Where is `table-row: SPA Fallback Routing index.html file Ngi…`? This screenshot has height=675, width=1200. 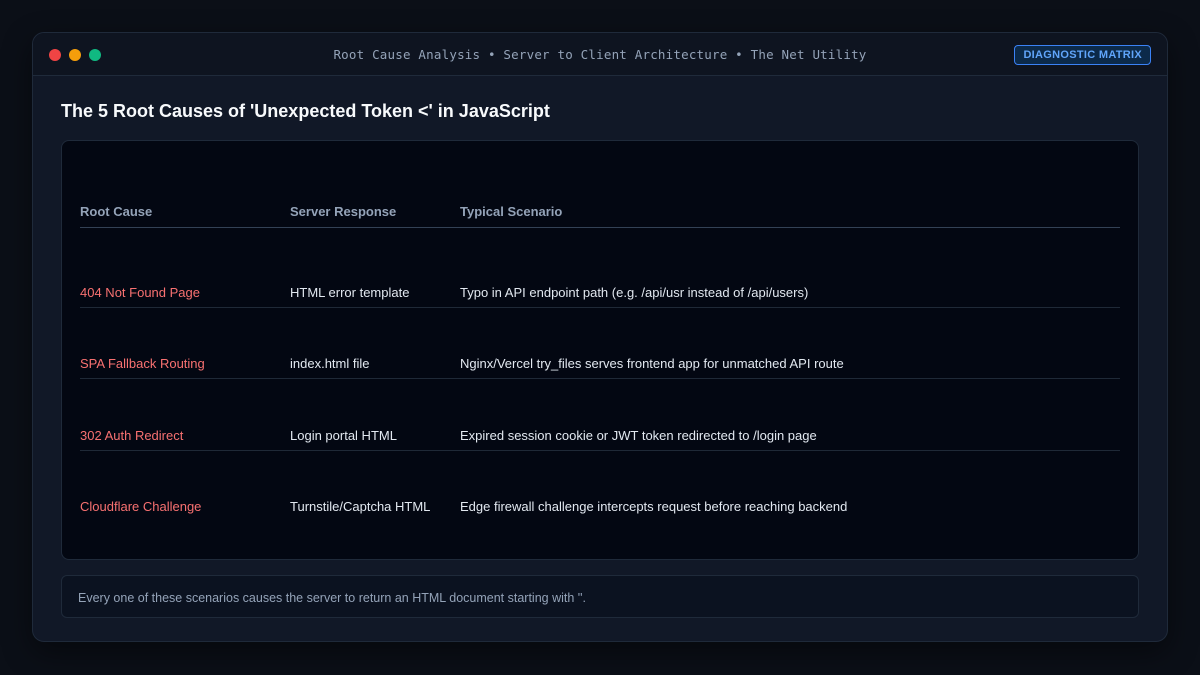 table-row: SPA Fallback Routing index.html file Ngi… is located at coordinates (600, 366).